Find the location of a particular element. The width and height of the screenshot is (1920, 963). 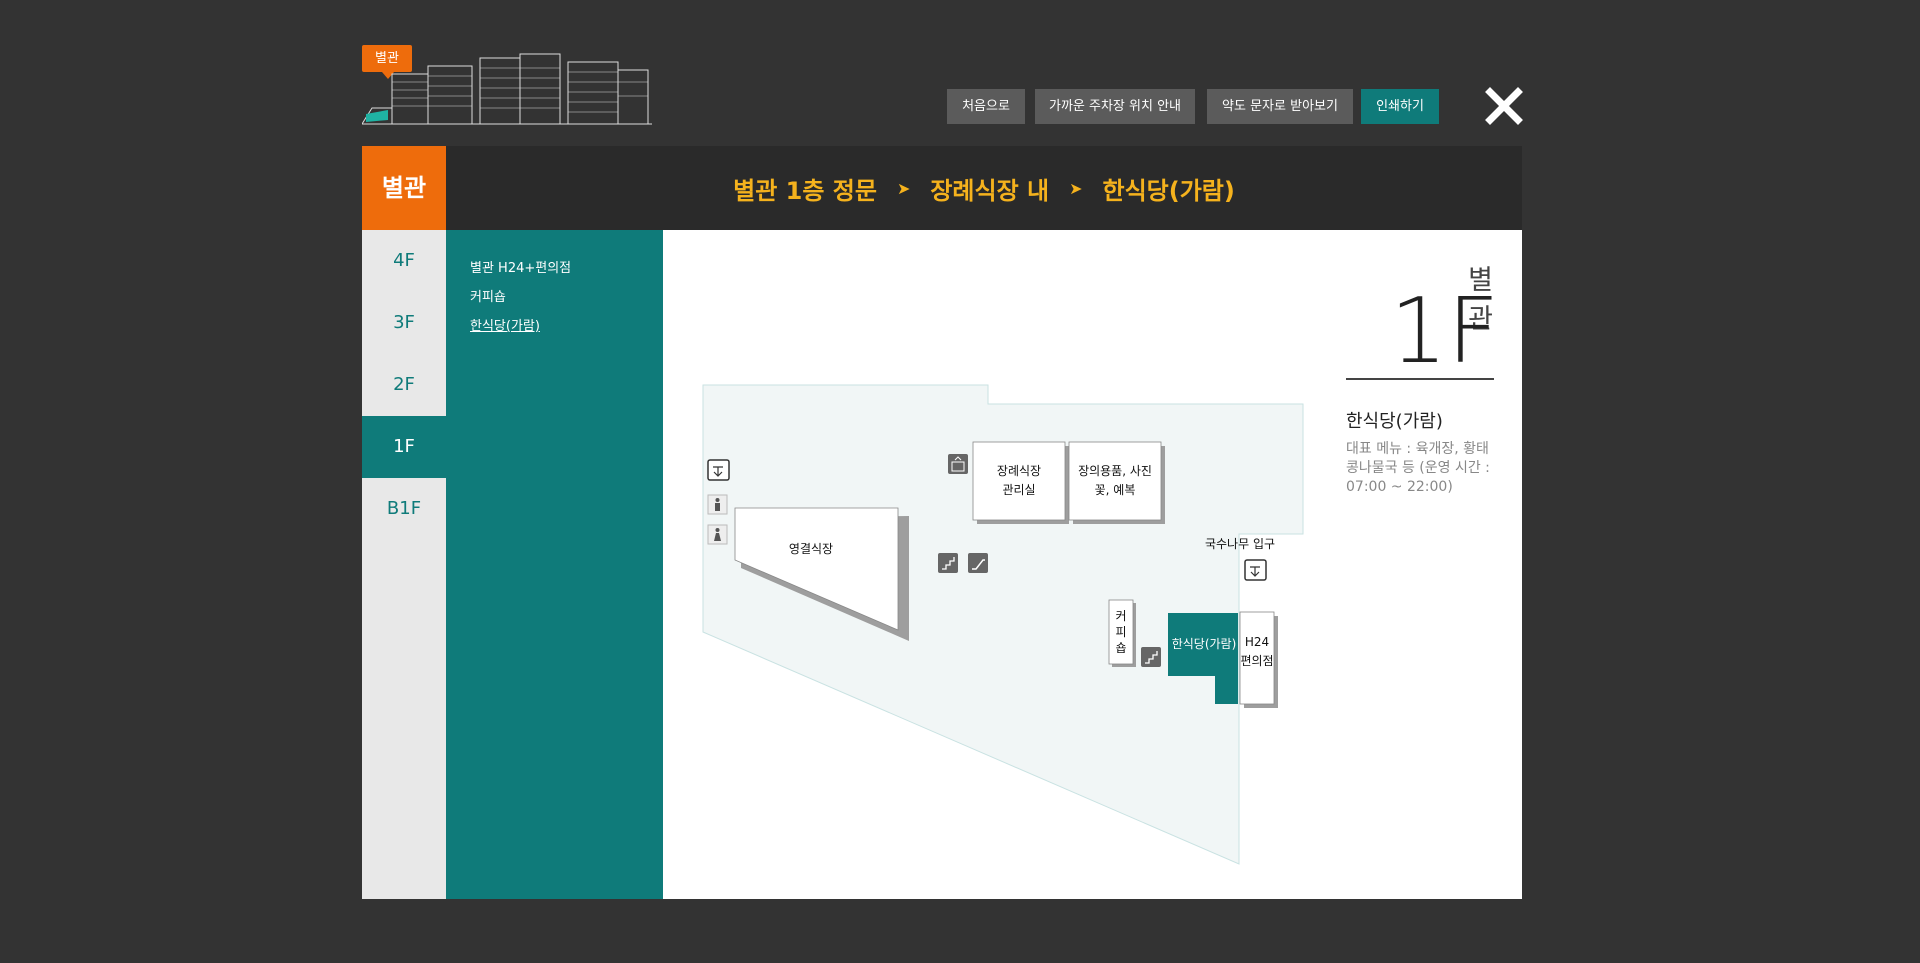

sms-map-button: 약도 문자로 받아보기 is located at coordinates (1280, 106).